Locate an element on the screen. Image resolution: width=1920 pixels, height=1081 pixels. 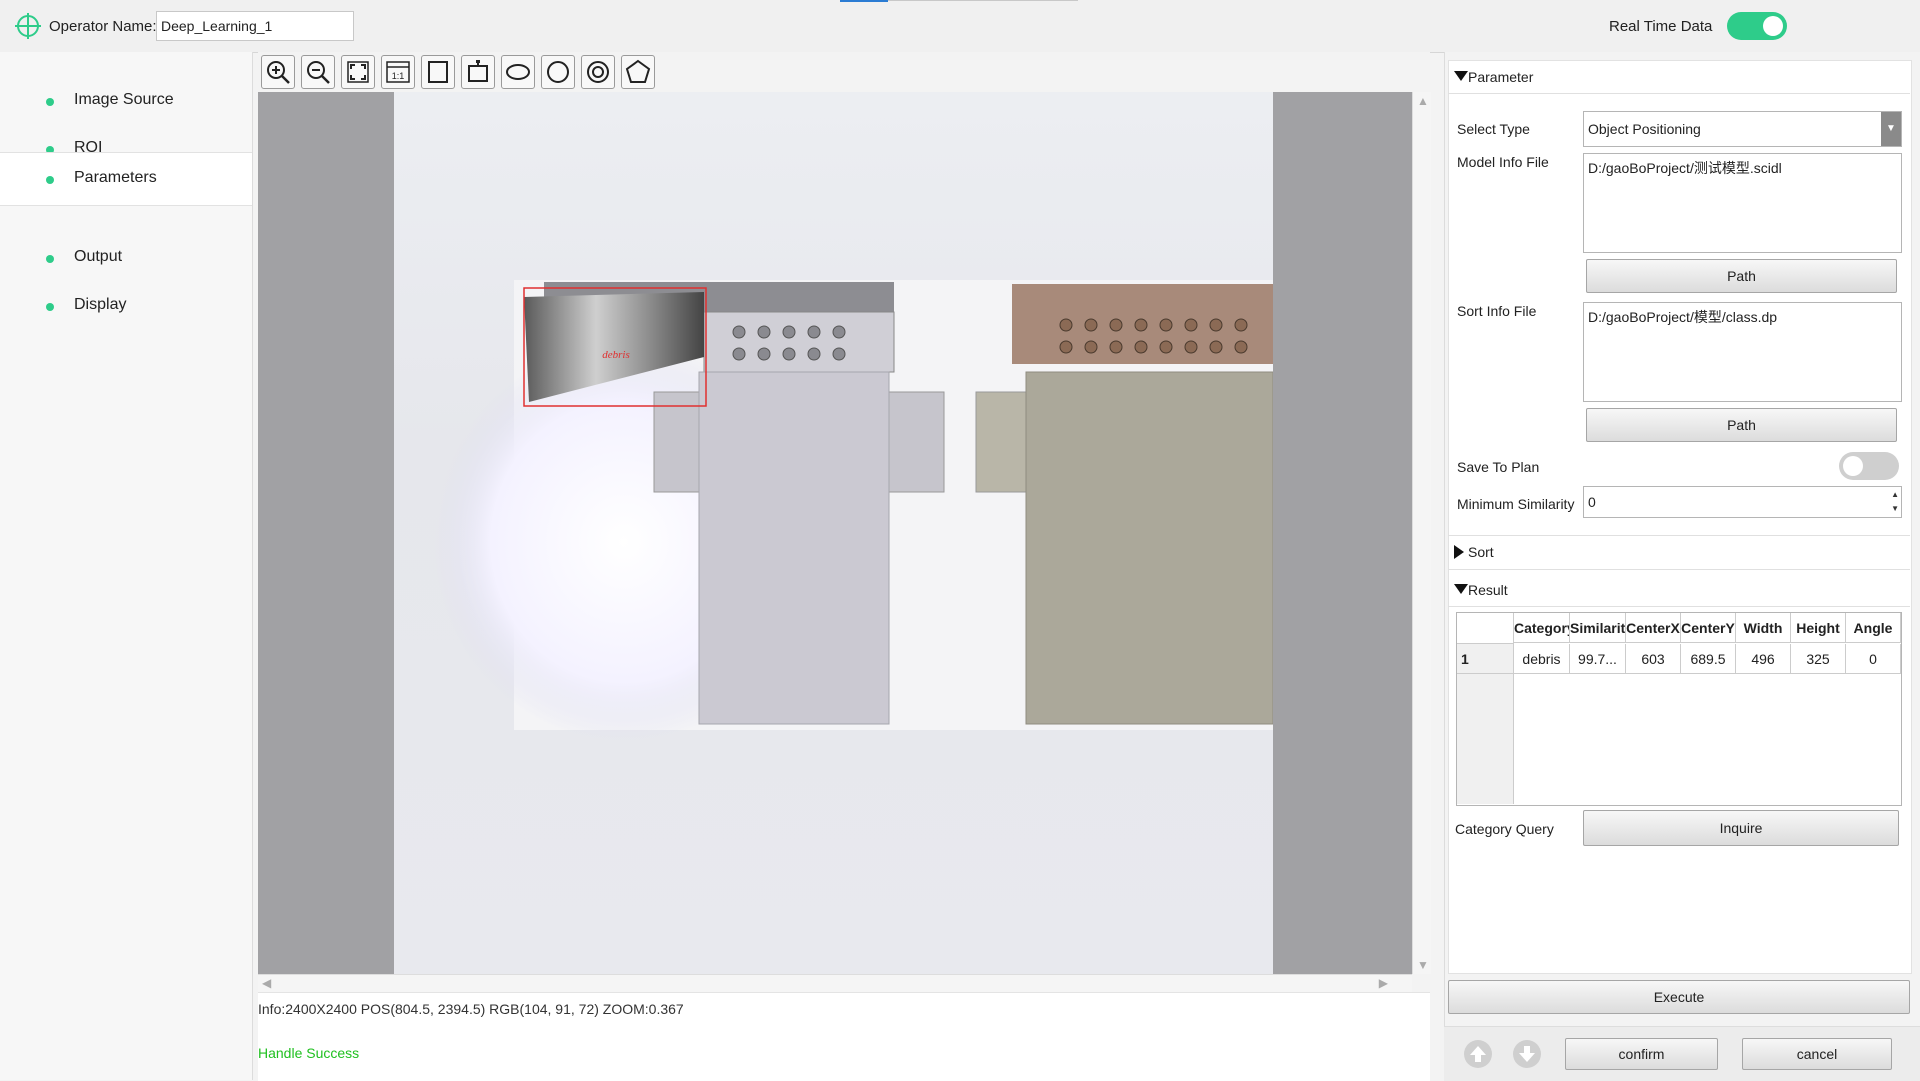
sidebar-item-label: Image Source is located at coordinates (124, 99).